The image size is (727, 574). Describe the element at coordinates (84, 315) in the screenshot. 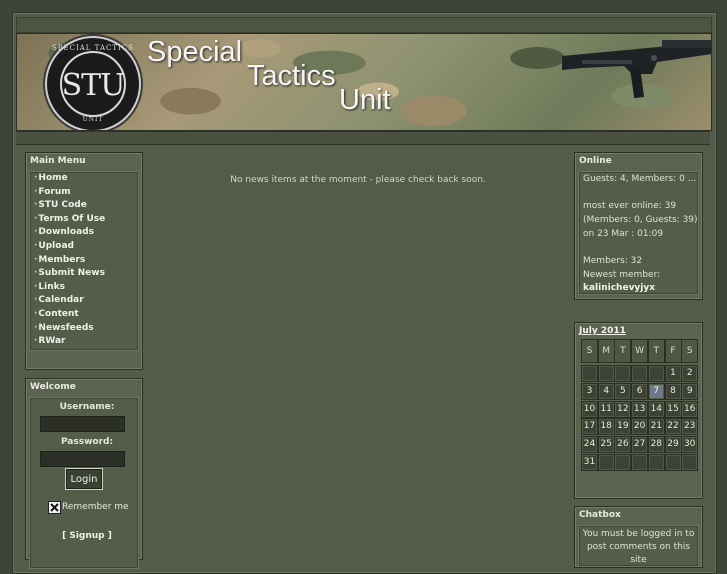

I see `menu-item-content: Content` at that location.